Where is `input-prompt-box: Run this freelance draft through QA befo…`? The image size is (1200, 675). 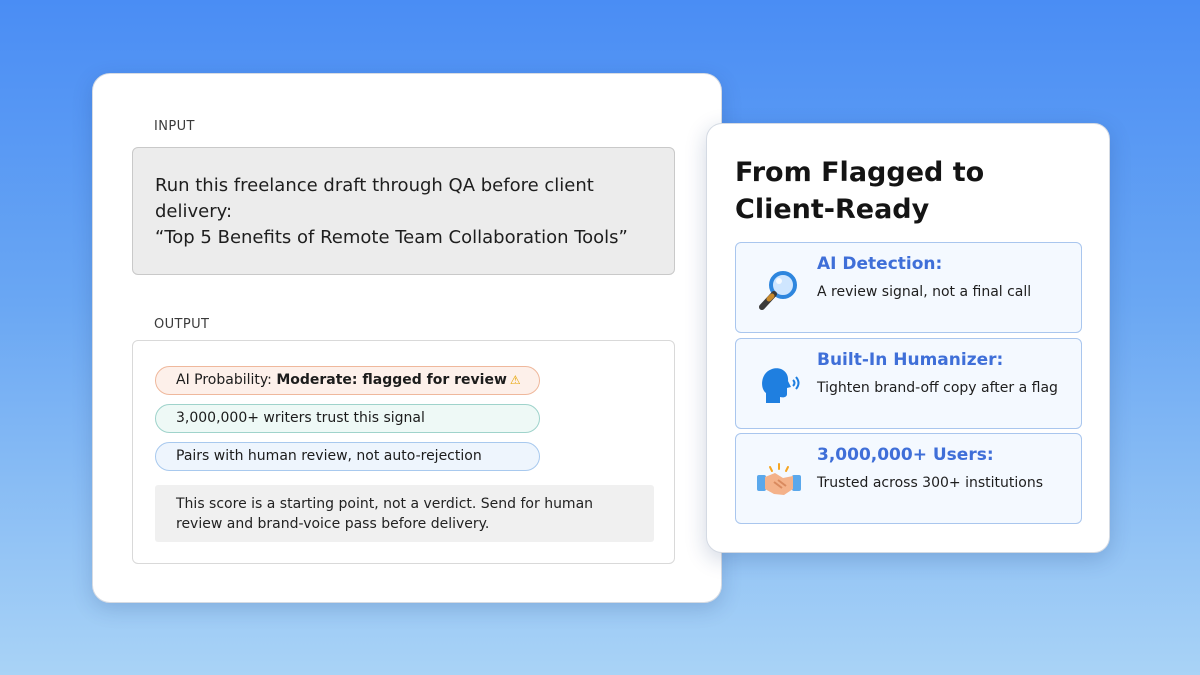 input-prompt-box: Run this freelance draft through QA befo… is located at coordinates (403, 211).